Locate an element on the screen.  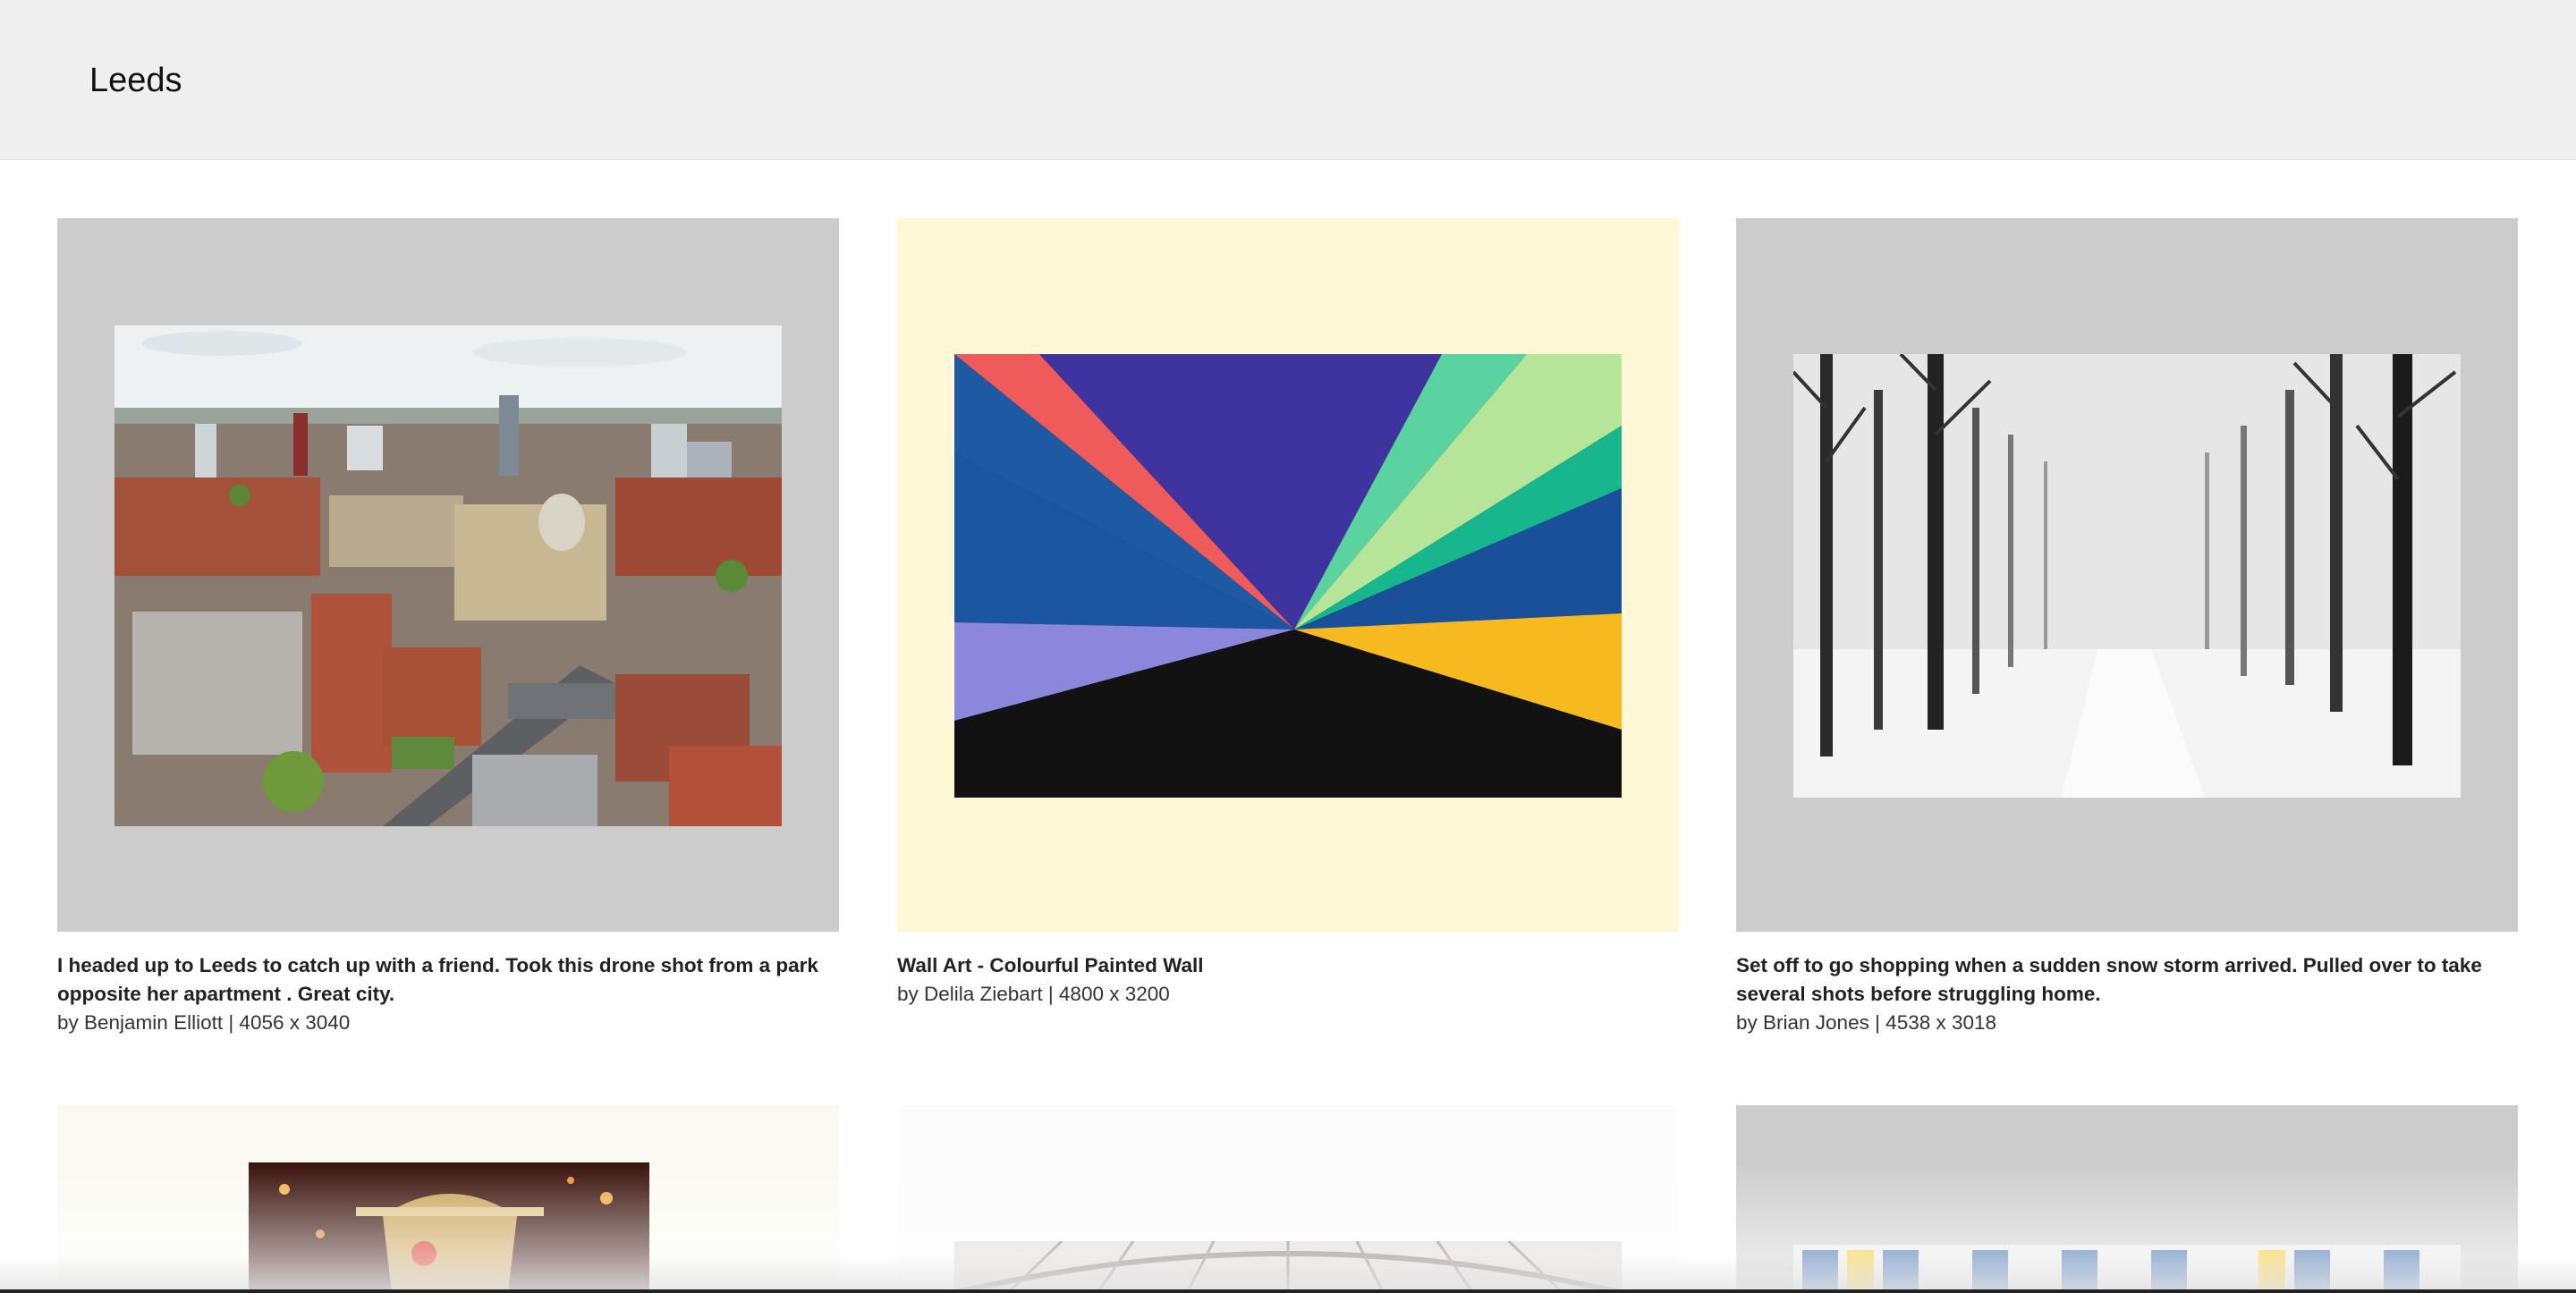
page-header: Leeds is located at coordinates (1288, 80).